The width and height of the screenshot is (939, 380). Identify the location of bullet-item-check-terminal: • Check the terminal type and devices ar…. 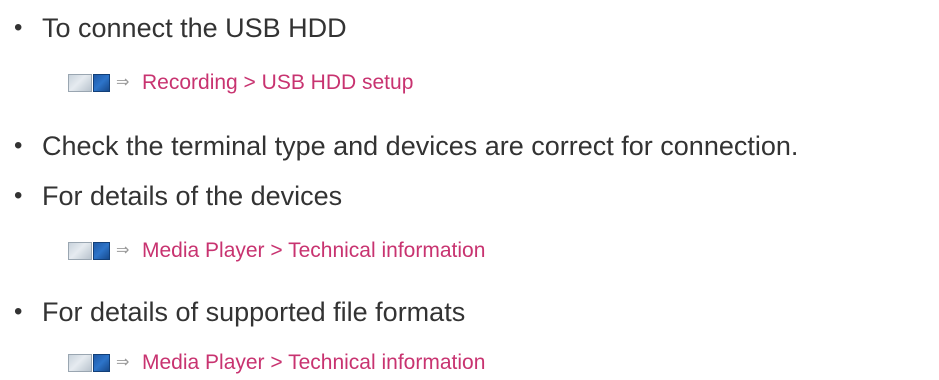
(406, 146).